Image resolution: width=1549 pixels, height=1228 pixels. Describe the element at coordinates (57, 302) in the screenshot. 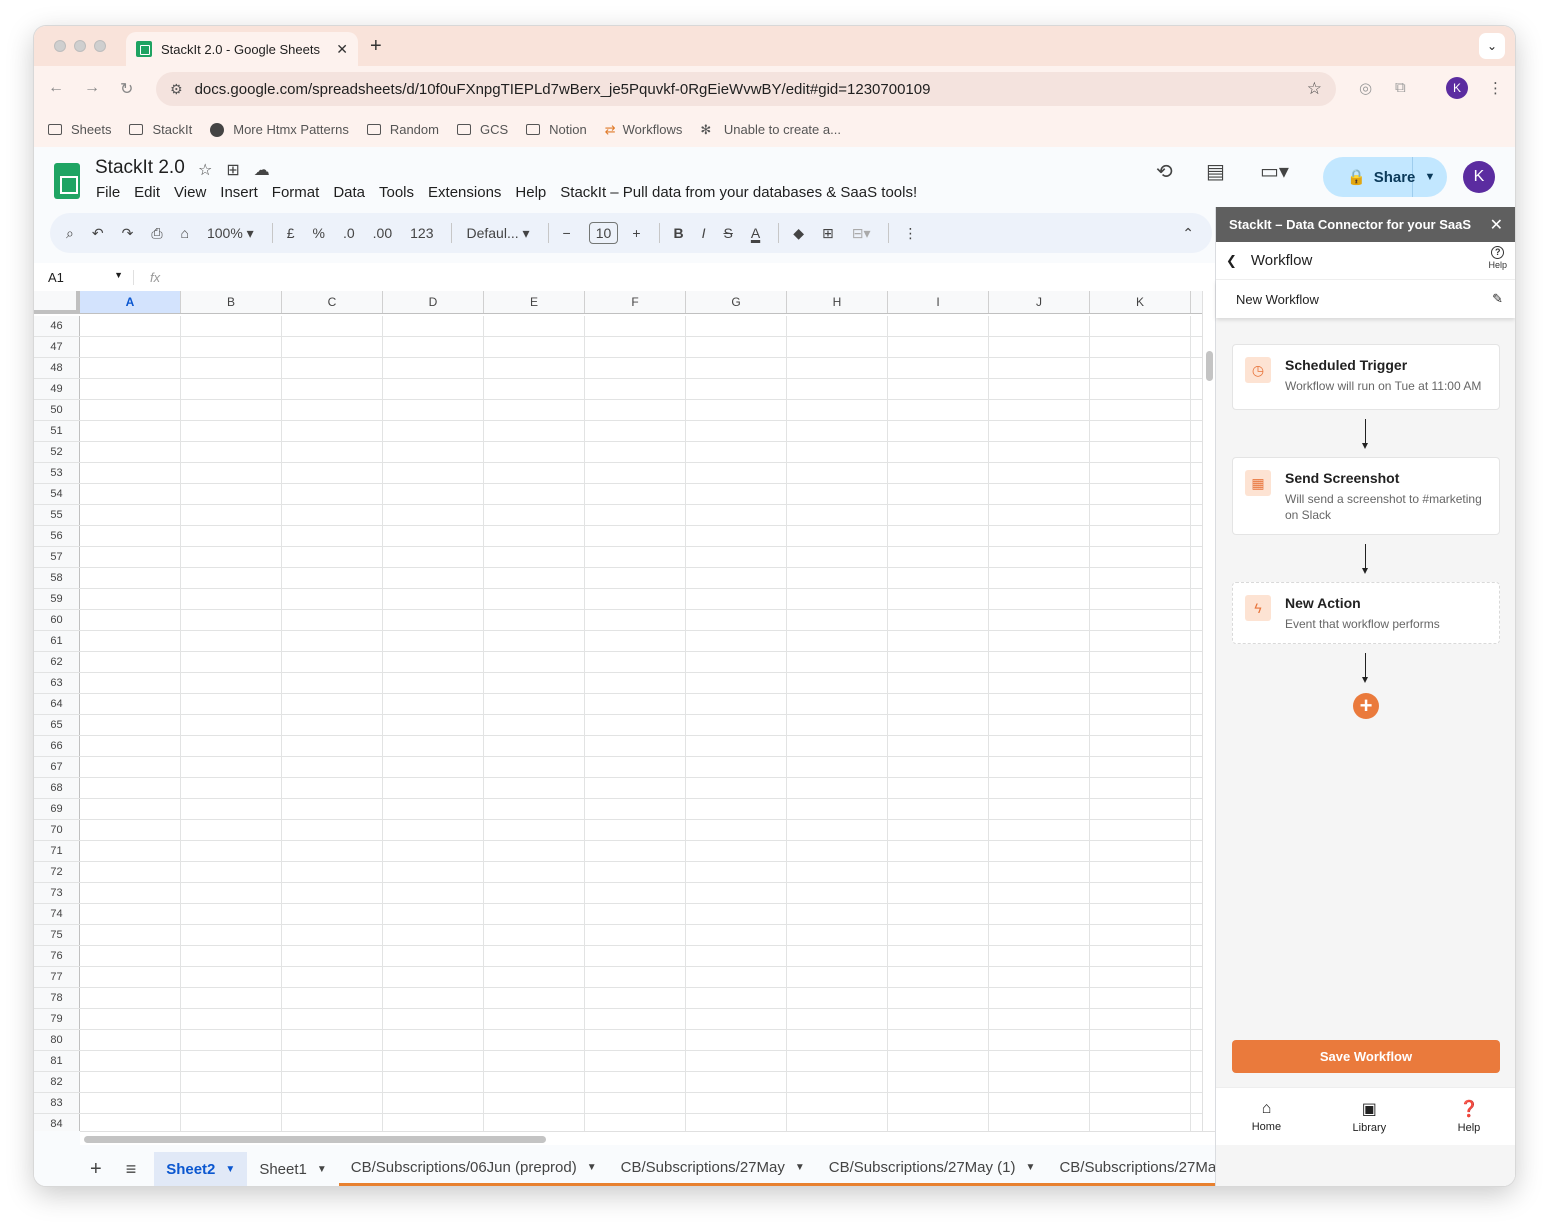

I see `select-all-corner` at that location.